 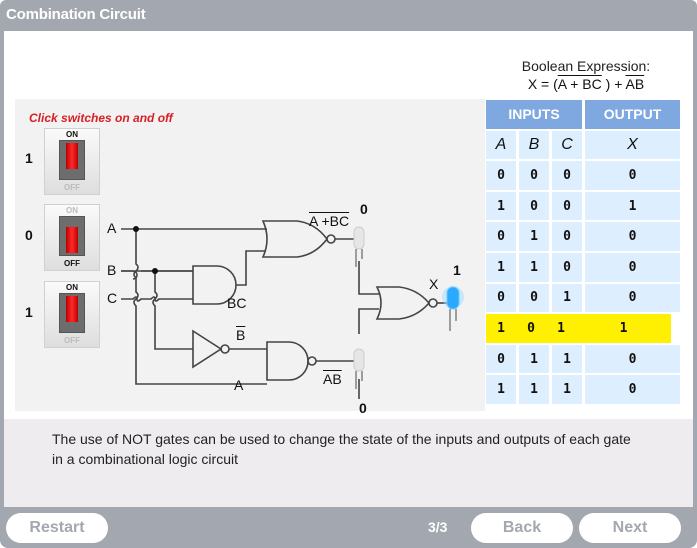 I want to click on expression-label: Boolean Expression:, so click(x=586, y=66).